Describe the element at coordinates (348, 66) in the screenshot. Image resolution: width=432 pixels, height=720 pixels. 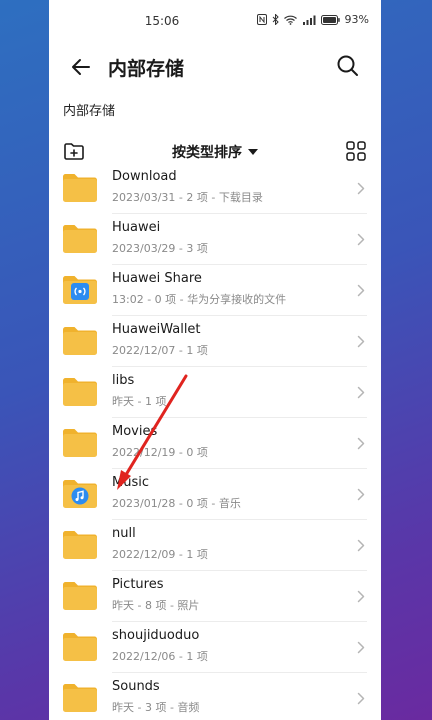
I see `search-icon` at that location.